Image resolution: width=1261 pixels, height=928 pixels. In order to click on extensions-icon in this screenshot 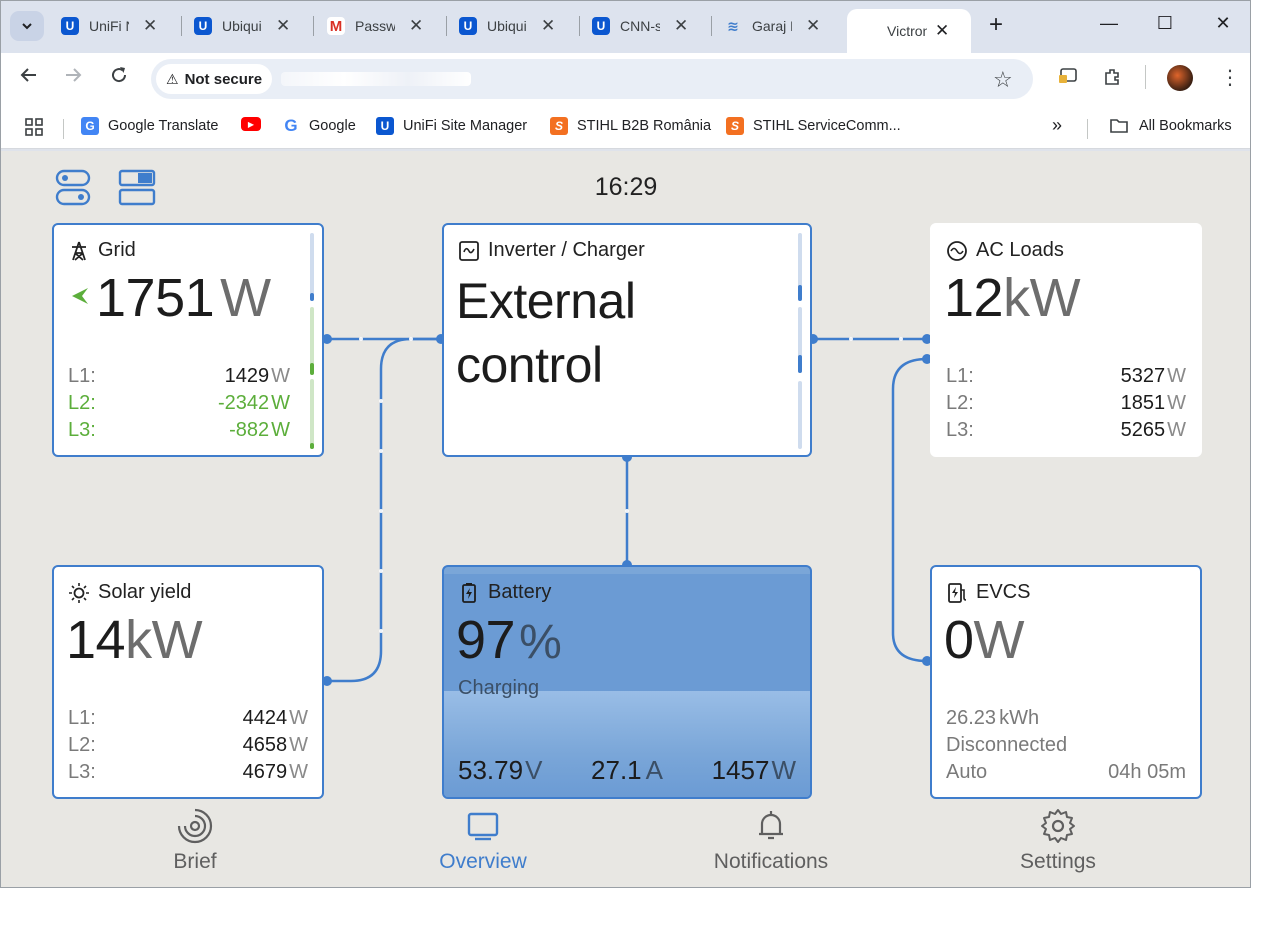, I will do `click(1112, 79)`.